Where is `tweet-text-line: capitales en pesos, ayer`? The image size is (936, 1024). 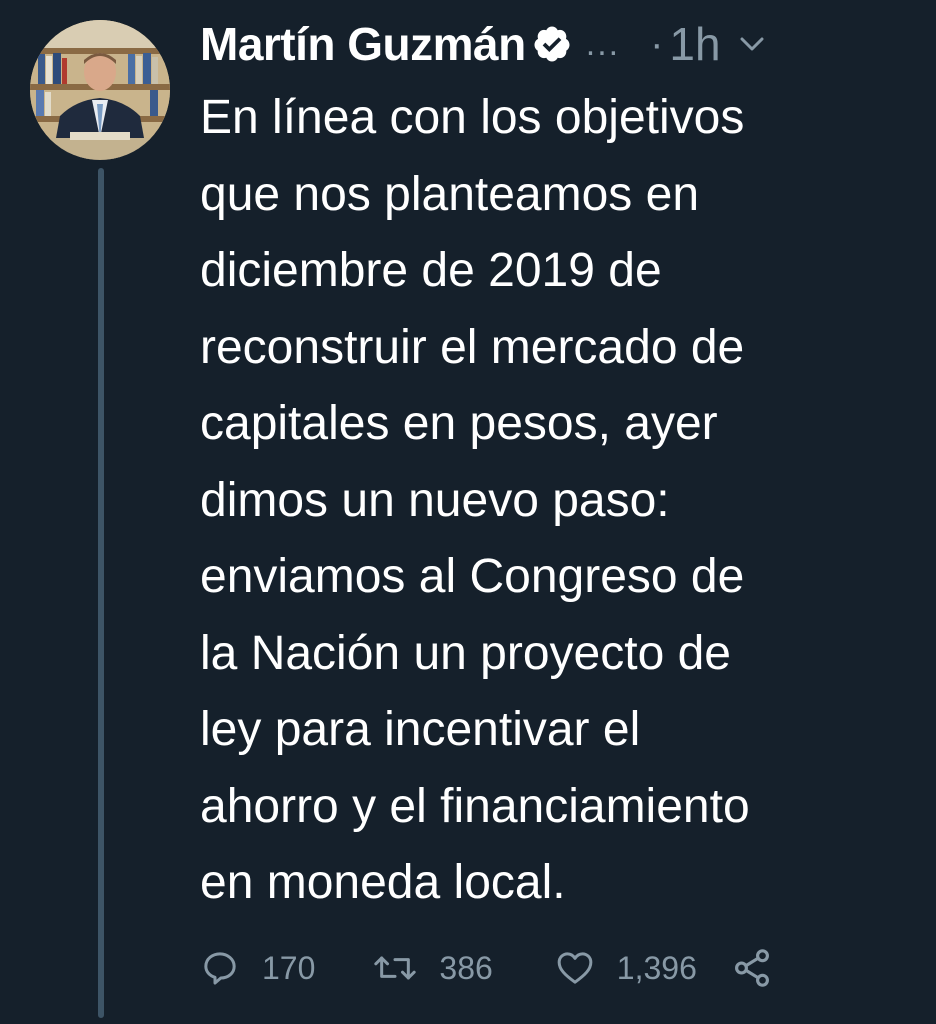
tweet-text-line: capitales en pesos, ayer is located at coordinates (459, 423).